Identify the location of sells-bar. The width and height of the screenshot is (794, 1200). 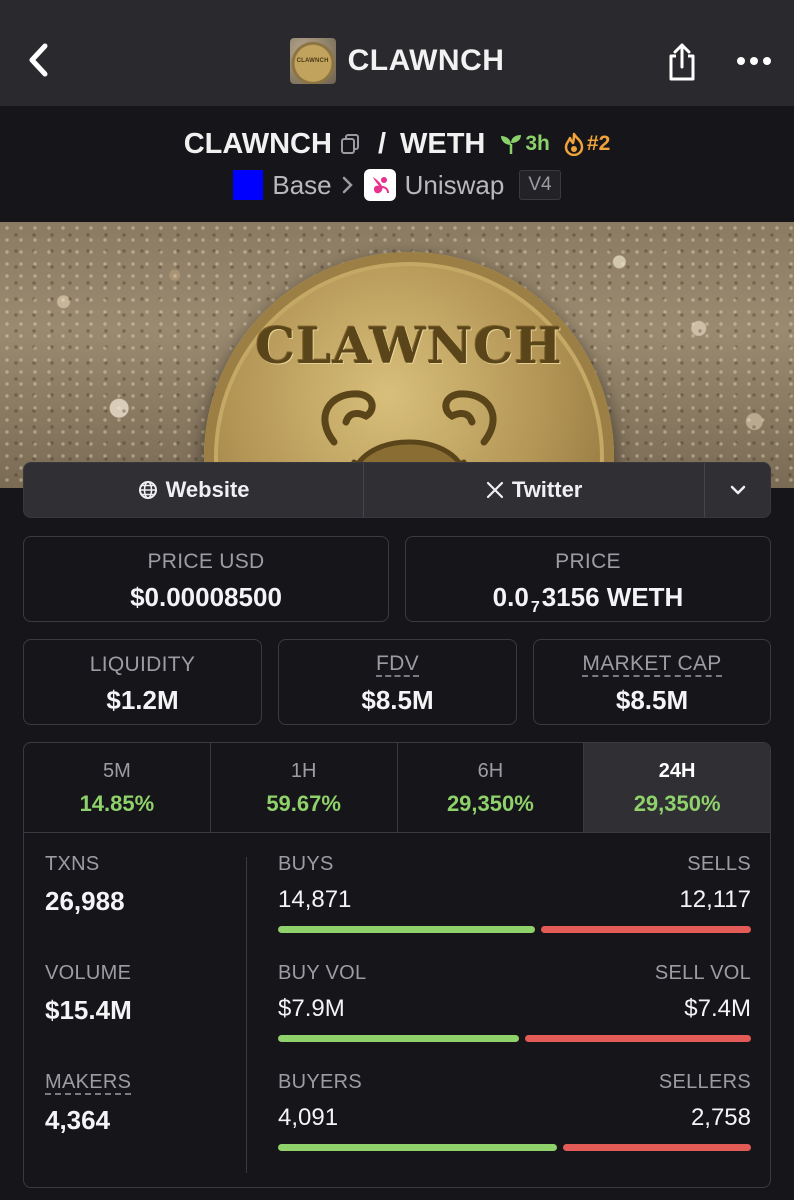
(646, 929).